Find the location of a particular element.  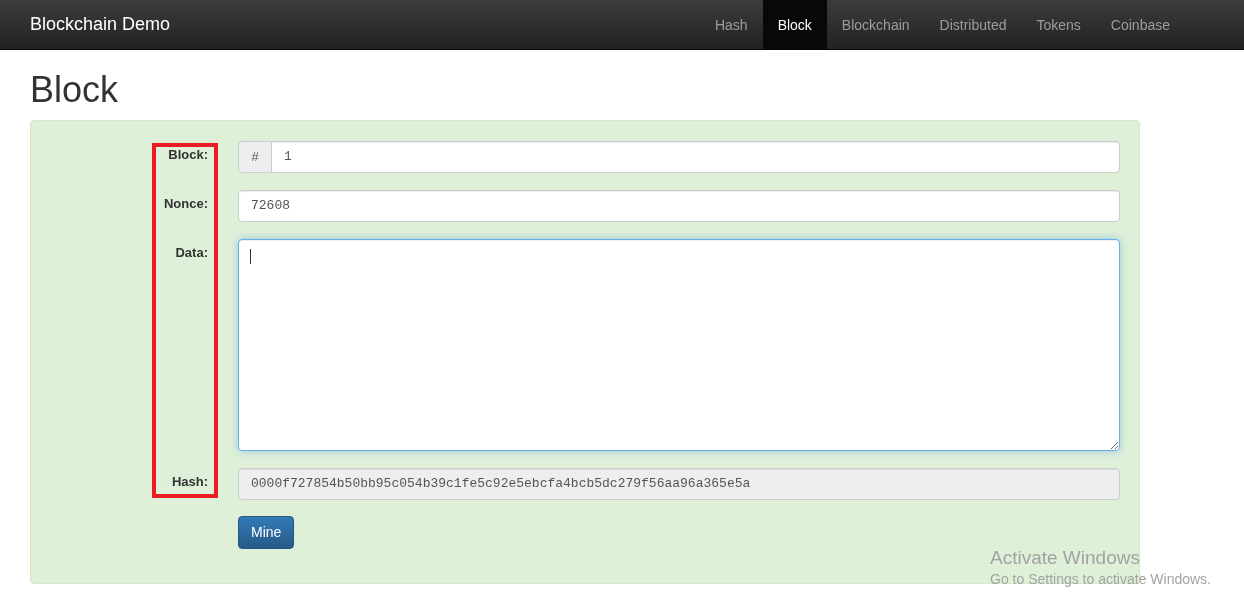

field-label: Block: is located at coordinates (188, 155).